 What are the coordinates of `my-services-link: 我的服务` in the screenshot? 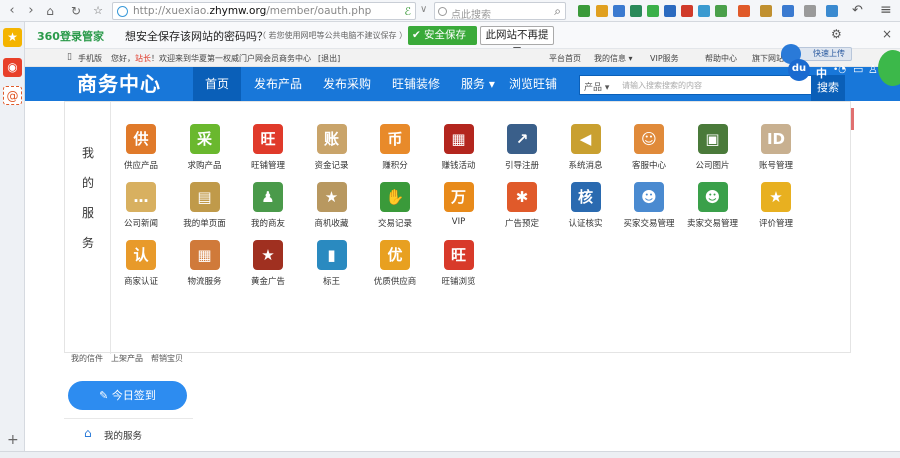 It's located at (123, 435).